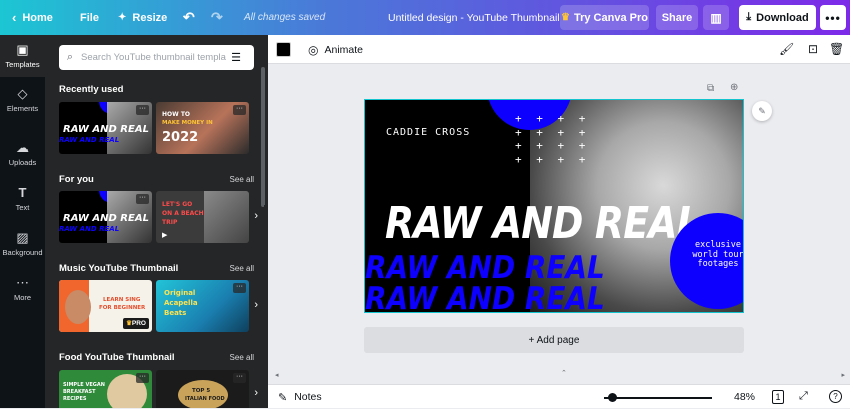 The height and width of the screenshot is (409, 850). I want to click on trash-icon: 🗑, so click(836, 49).